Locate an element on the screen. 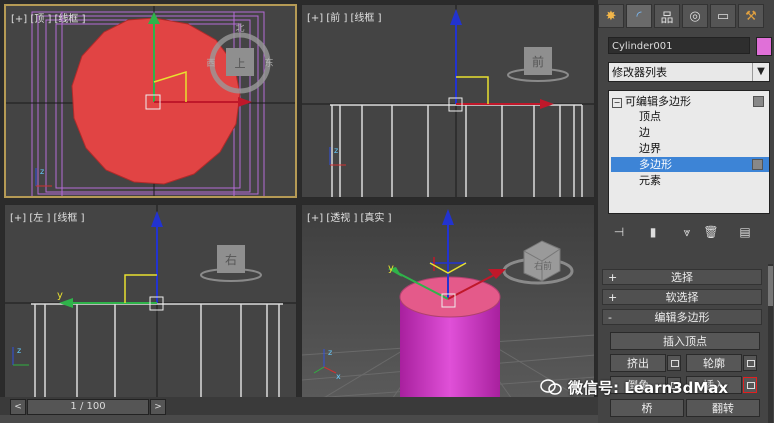  hierarchy-tab: 品 is located at coordinates (667, 16).